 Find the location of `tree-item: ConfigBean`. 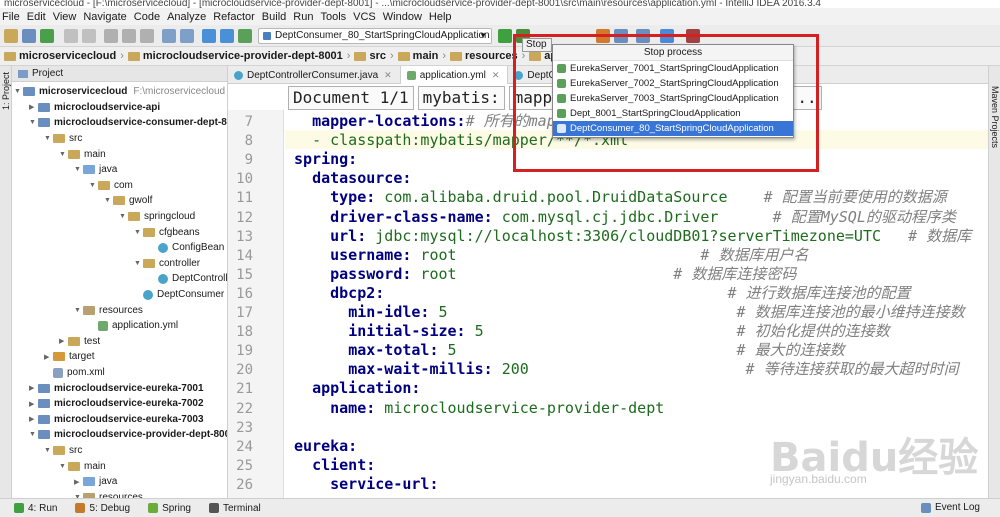

tree-item: ConfigBean is located at coordinates (186, 248).